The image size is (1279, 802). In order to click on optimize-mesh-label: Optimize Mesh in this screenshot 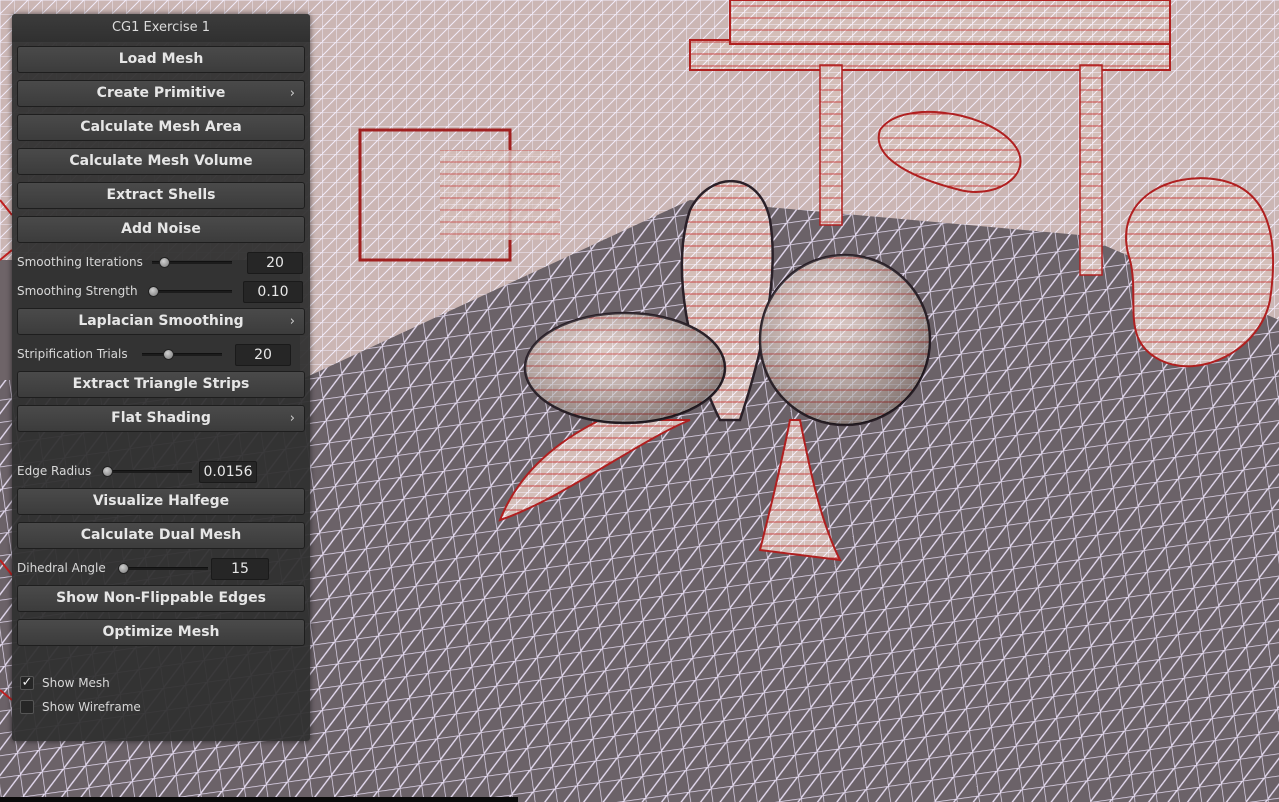, I will do `click(161, 632)`.